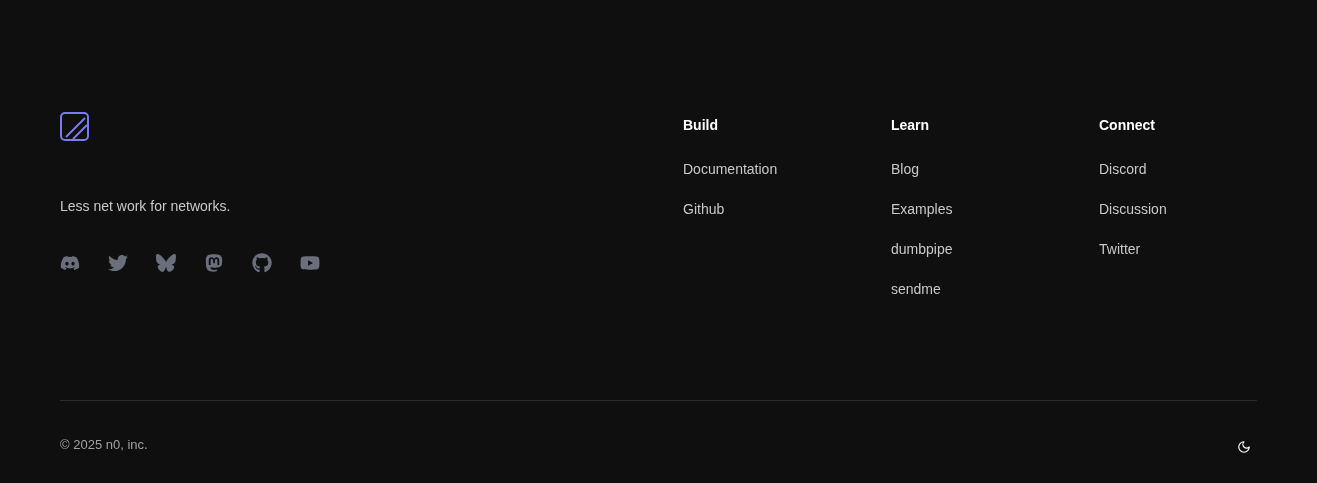 The height and width of the screenshot is (483, 1317). I want to click on moon-icon, so click(1244, 446).